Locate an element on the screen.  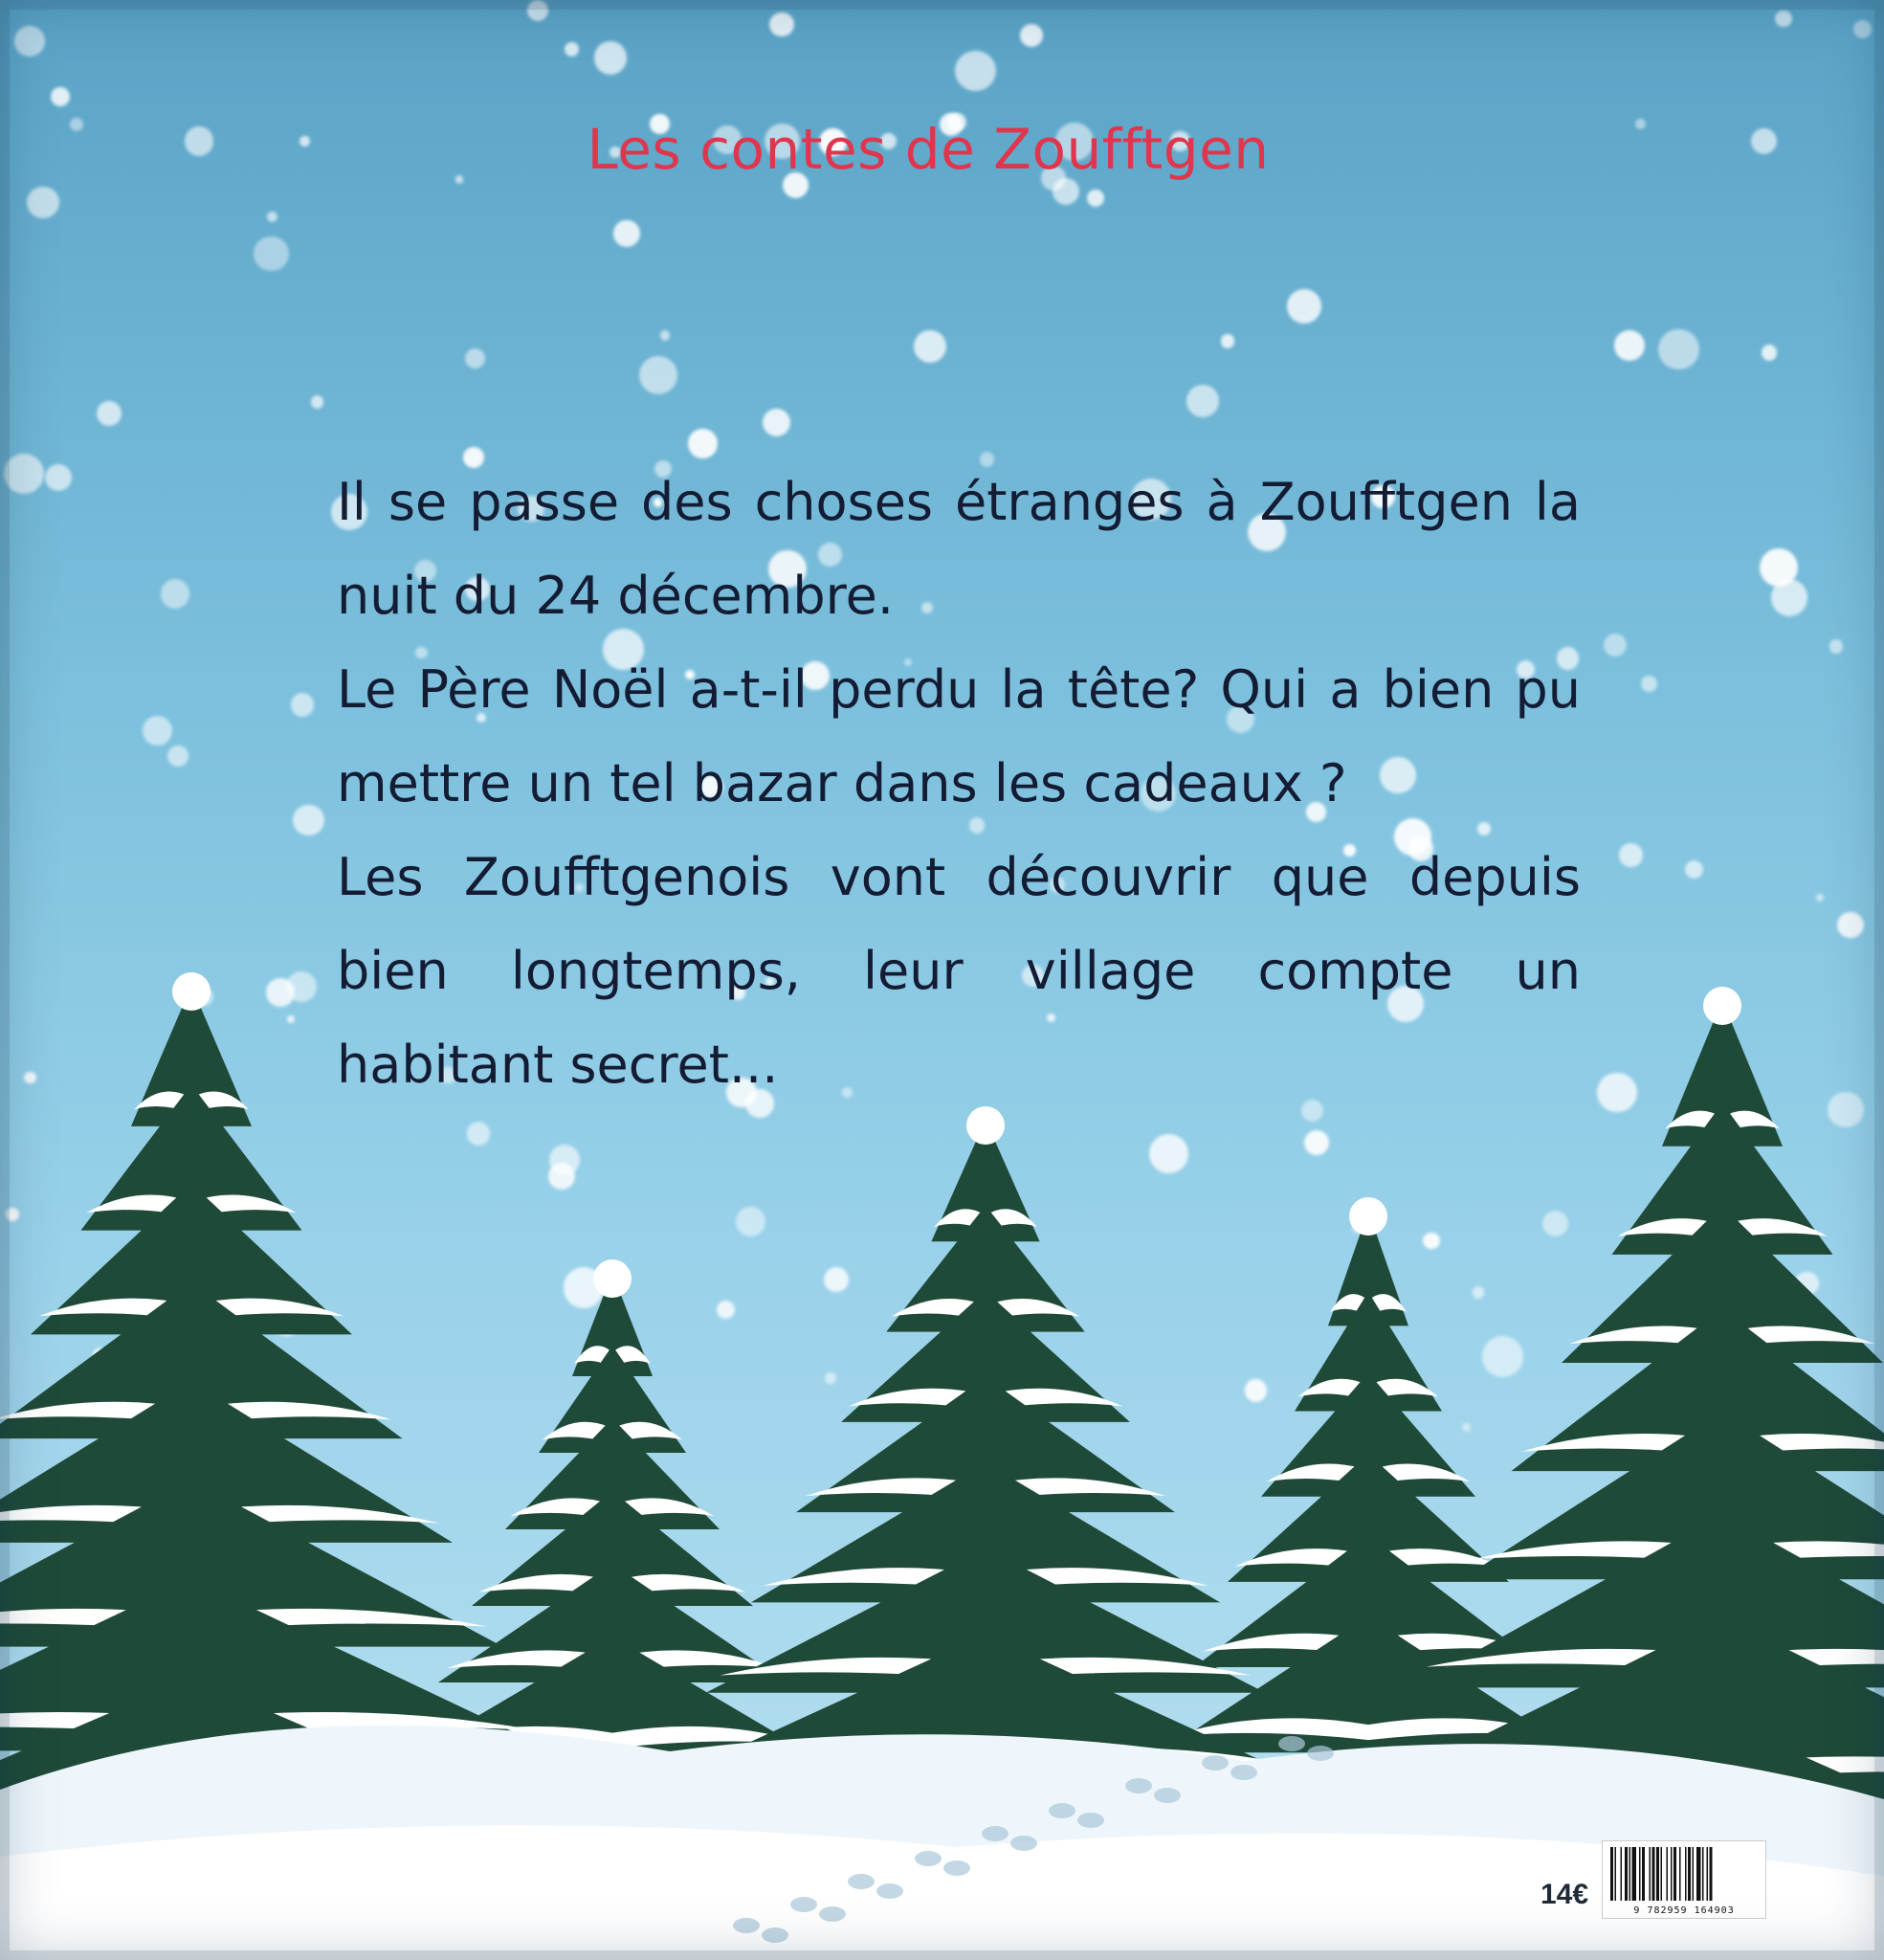
barcode-bars is located at coordinates (1661, 1874).